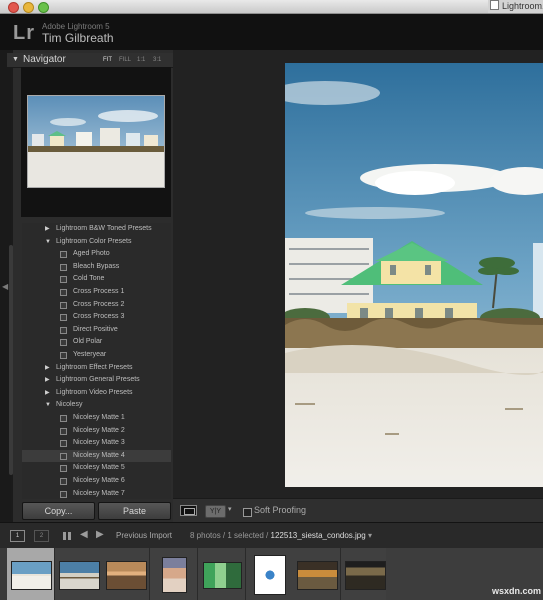 The image size is (543, 600). I want to click on preset-item: Nicolesy Matte 3, so click(96, 443).